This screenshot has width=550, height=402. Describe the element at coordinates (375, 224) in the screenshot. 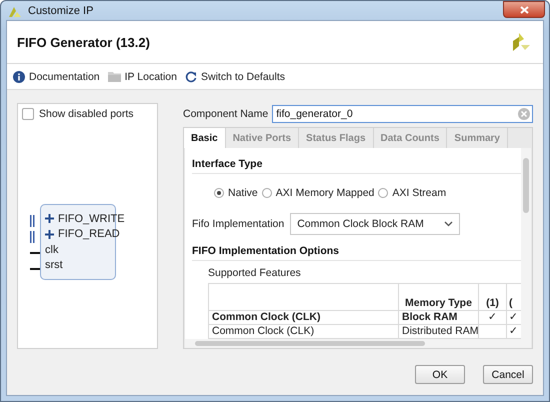

I see `implementation-dropdown: Common Clock Block RAM` at that location.